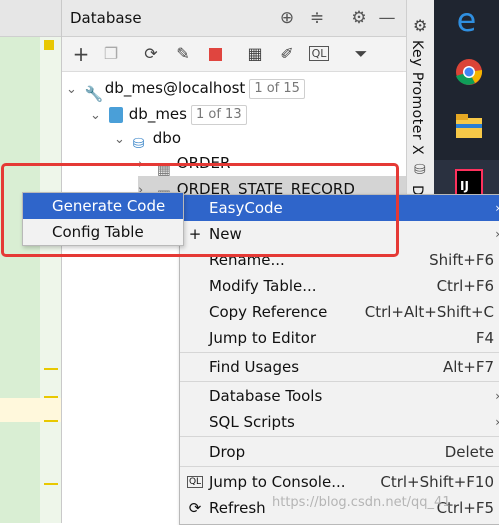  What do you see at coordinates (115, 114) in the screenshot?
I see `database-icon` at bounding box center [115, 114].